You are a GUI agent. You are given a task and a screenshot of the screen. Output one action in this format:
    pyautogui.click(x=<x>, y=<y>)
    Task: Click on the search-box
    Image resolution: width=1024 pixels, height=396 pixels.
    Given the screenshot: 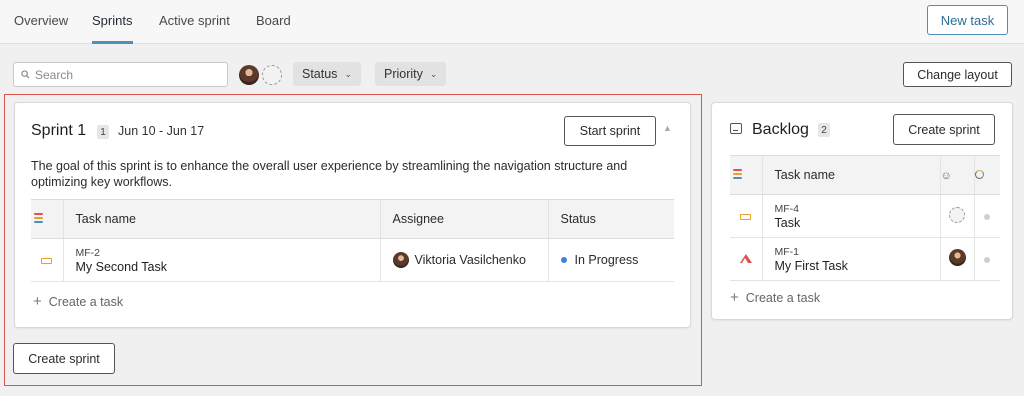 What is the action you would take?
    pyautogui.click(x=120, y=74)
    